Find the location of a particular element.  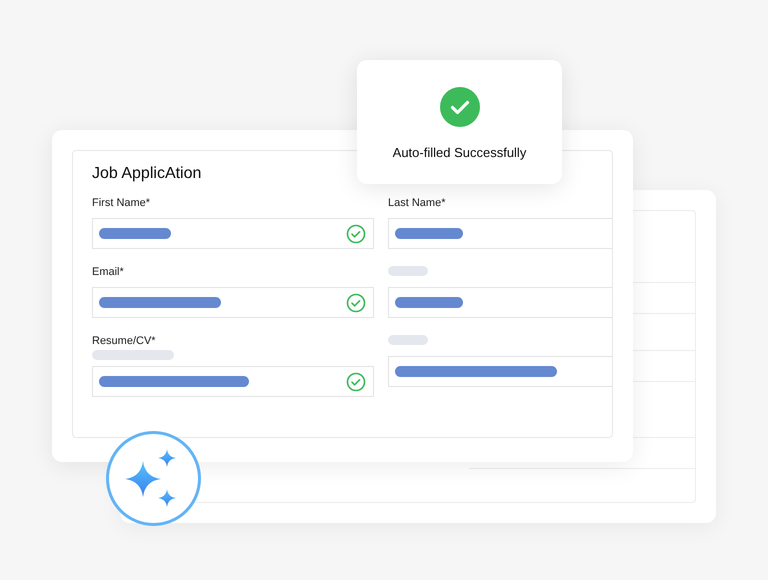

toast-message: Auto-filled Successfully is located at coordinates (459, 153).